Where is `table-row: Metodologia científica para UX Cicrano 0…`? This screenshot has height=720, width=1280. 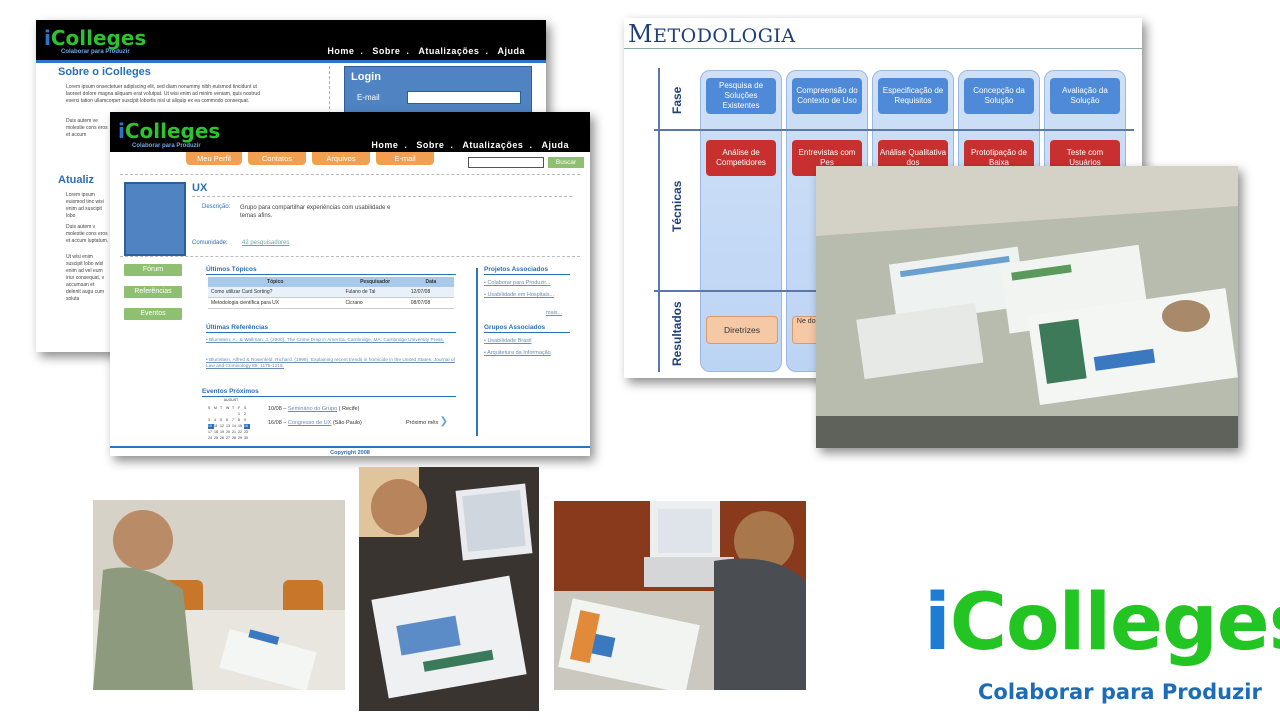
table-row: Metodologia científica para UX Cicrano 0… is located at coordinates (331, 303).